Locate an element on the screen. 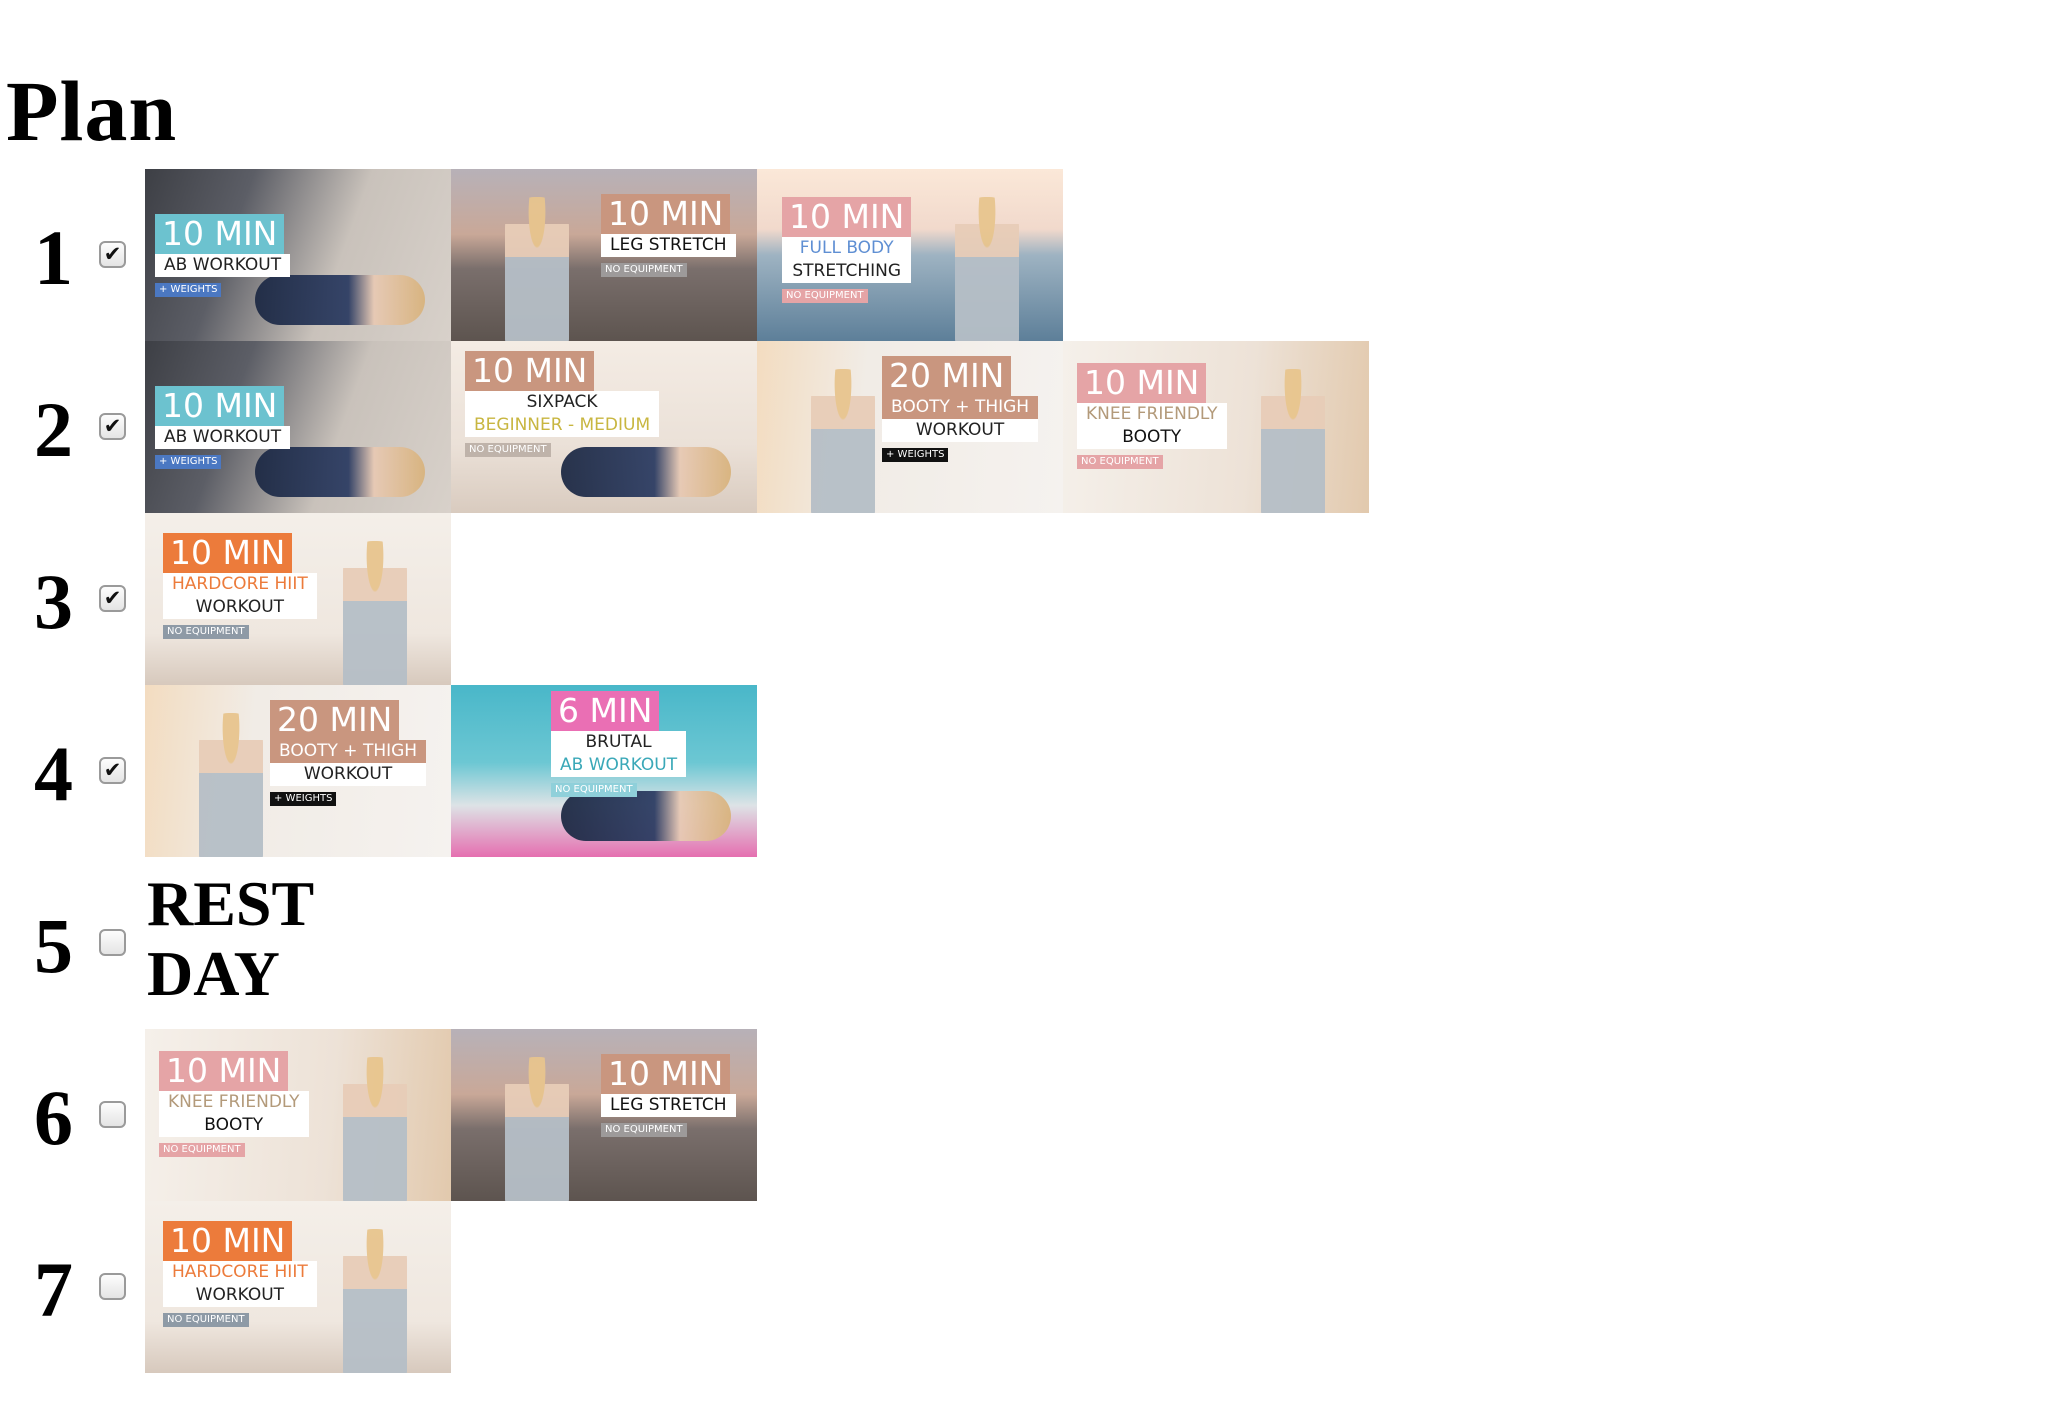  video-title-block: 6 MIN BRUTAL AB WORKOUT NO EQUIPMENT is located at coordinates (619, 744).